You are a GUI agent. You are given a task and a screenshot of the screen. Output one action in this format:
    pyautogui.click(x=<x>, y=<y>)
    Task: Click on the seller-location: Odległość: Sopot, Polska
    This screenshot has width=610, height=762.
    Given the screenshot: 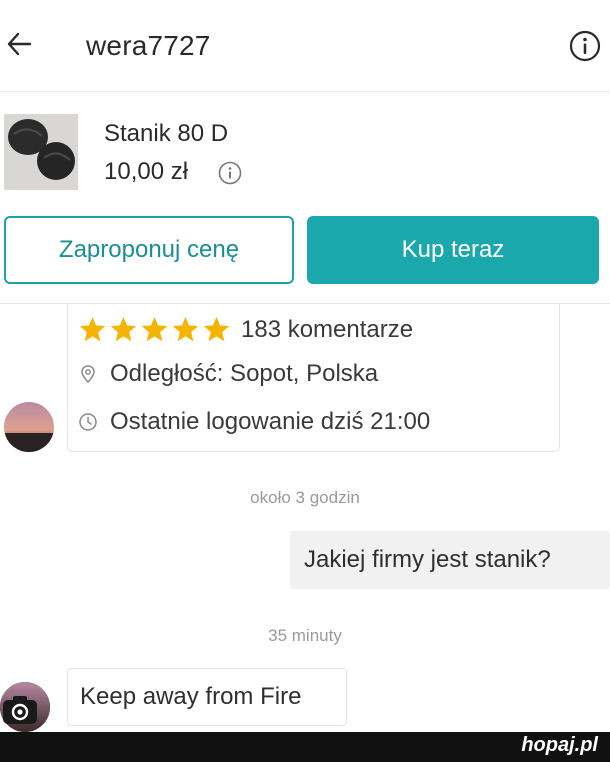 What is the action you would take?
    pyautogui.click(x=244, y=373)
    